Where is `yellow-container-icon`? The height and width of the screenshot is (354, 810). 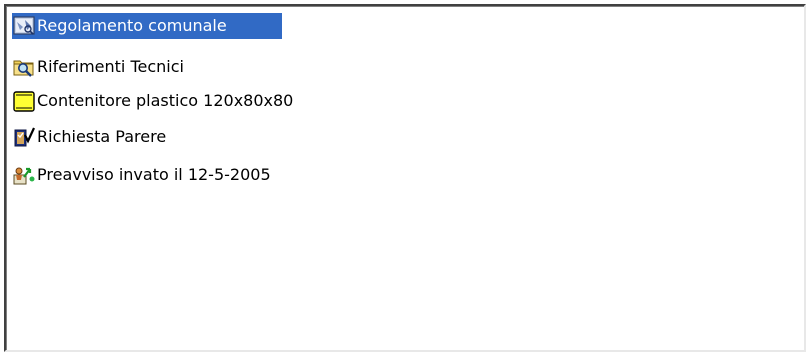
yellow-container-icon is located at coordinates (24, 101).